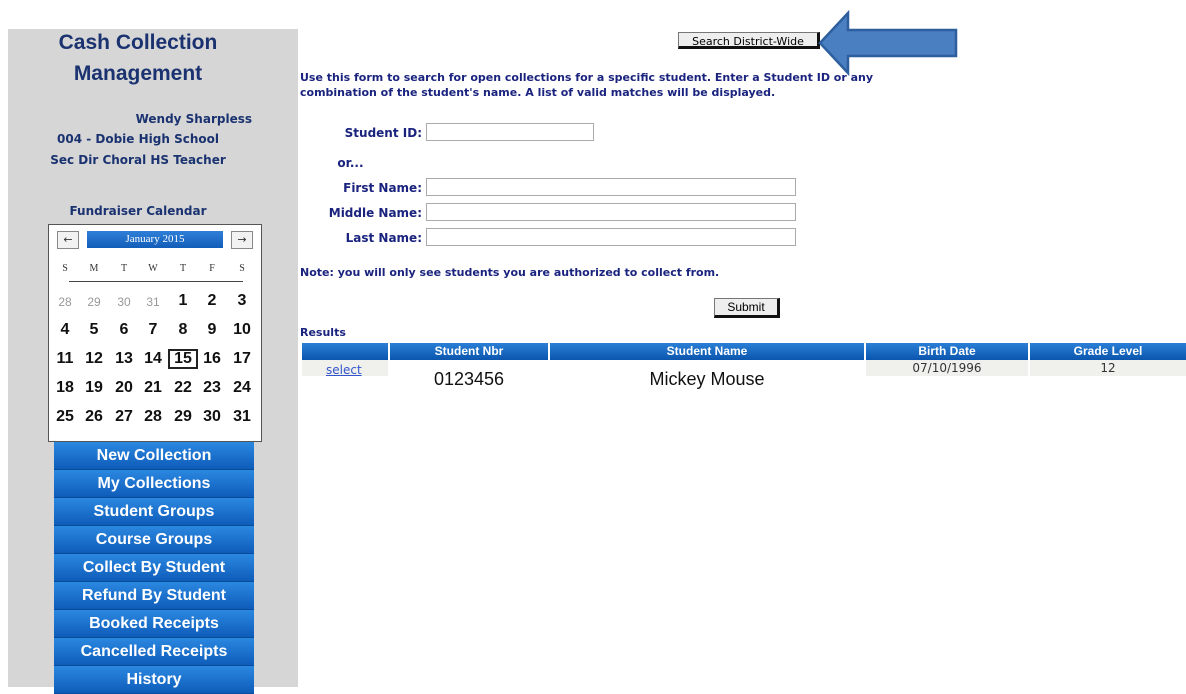  I want to click on calendar-day: 17, so click(242, 359).